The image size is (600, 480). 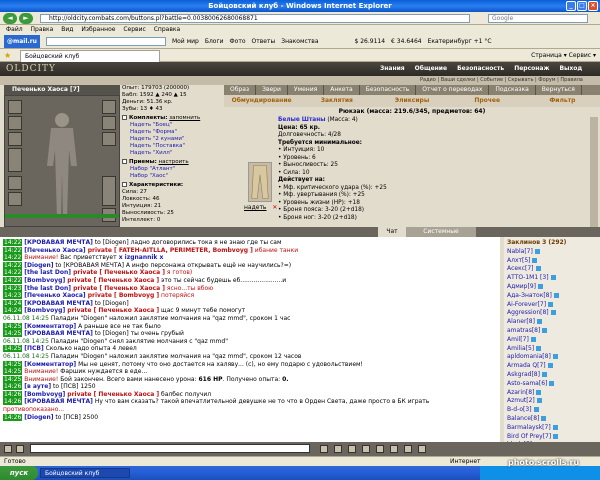 I want to click on pants-slot, so click(x=109, y=191).